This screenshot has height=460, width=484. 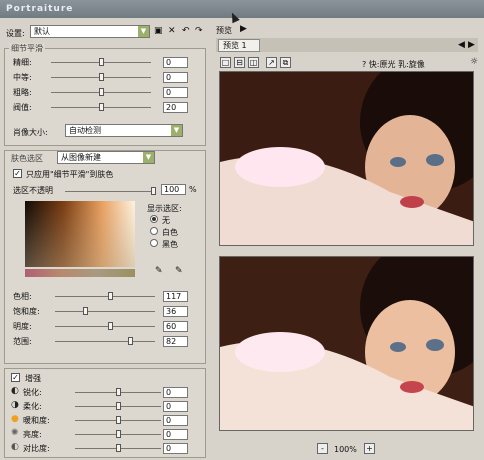 What do you see at coordinates (22, 296) in the screenshot?
I see `skin-label-0: 色相:` at bounding box center [22, 296].